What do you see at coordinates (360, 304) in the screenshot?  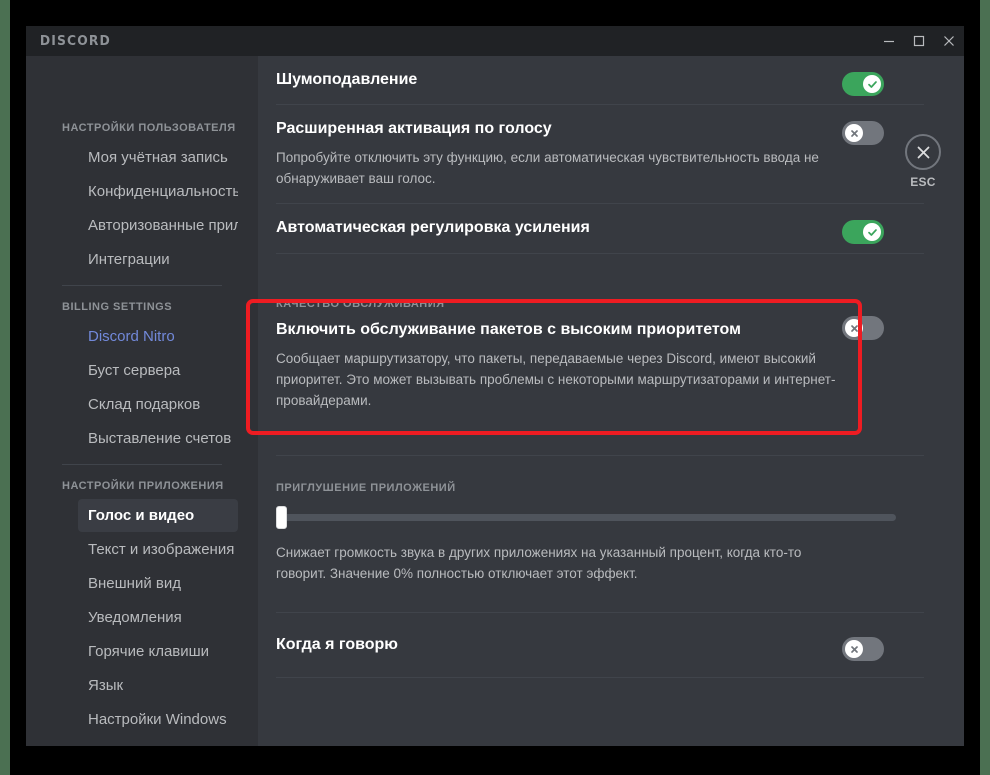 I see `section-label-quality-of-service: КАЧЕСТВО ОБСЛУЖИВАНИЯ` at bounding box center [360, 304].